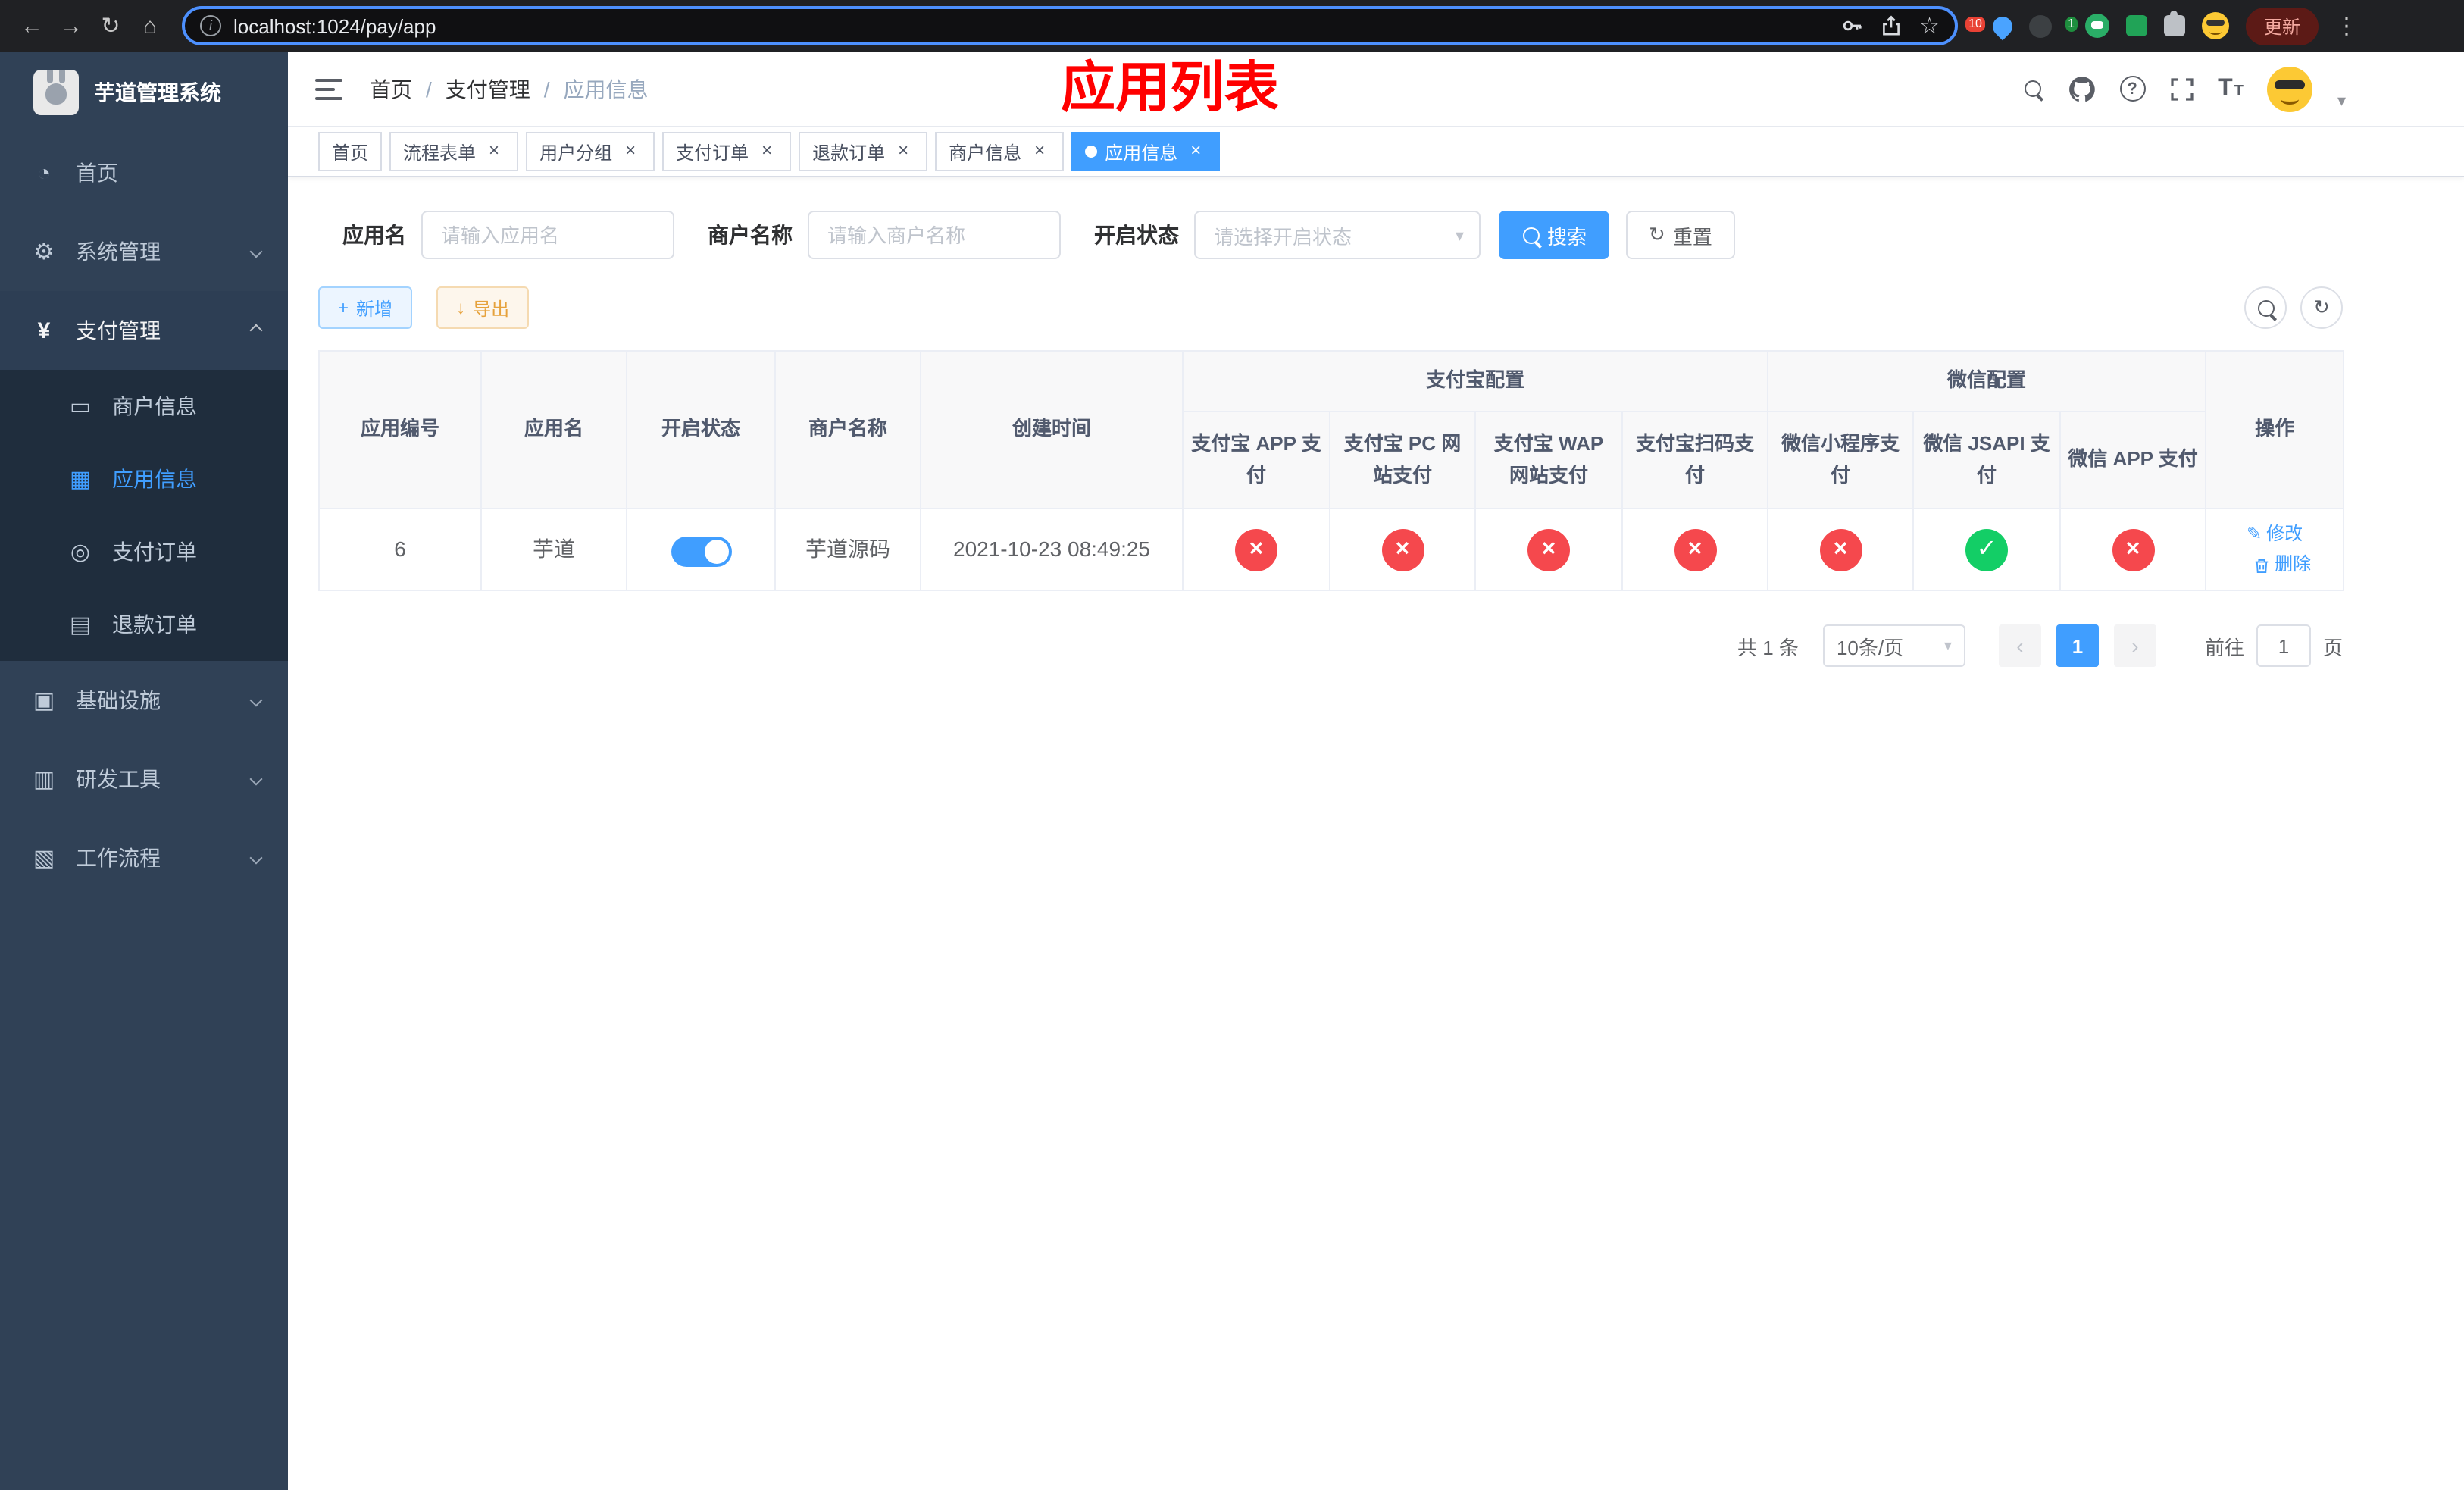  What do you see at coordinates (2215, 26) in the screenshot?
I see `profile-avatar-icon` at bounding box center [2215, 26].